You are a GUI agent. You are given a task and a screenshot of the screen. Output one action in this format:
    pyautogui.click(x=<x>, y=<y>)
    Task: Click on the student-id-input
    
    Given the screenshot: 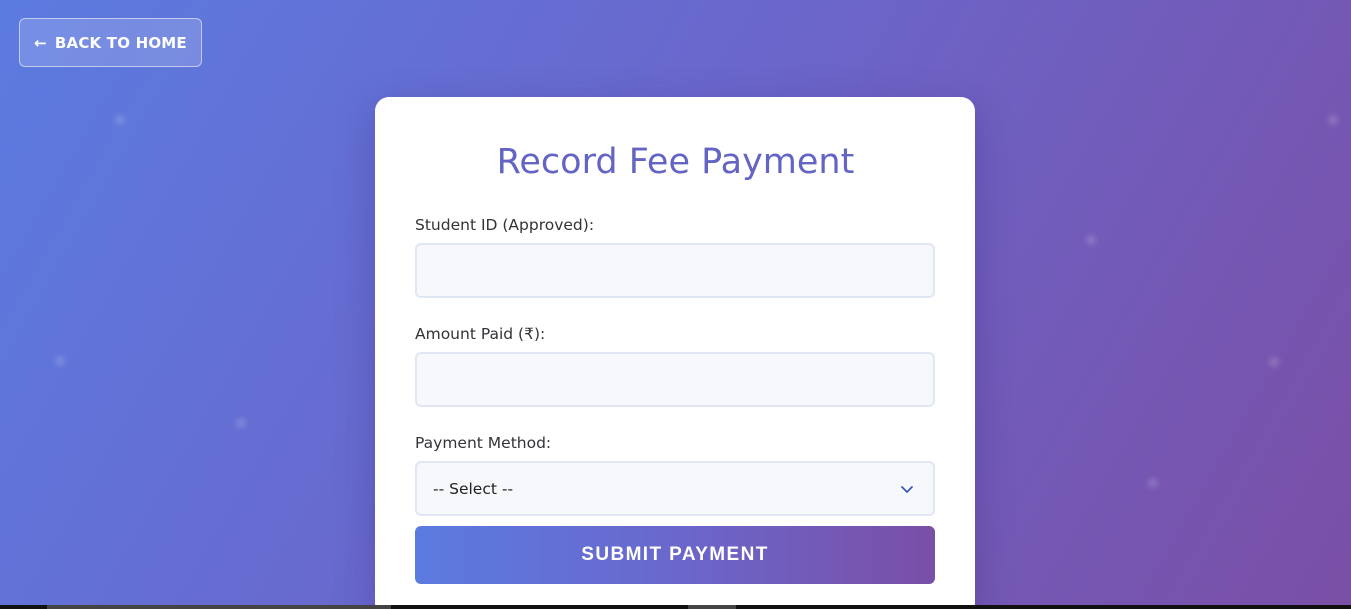 What is the action you would take?
    pyautogui.click(x=675, y=270)
    